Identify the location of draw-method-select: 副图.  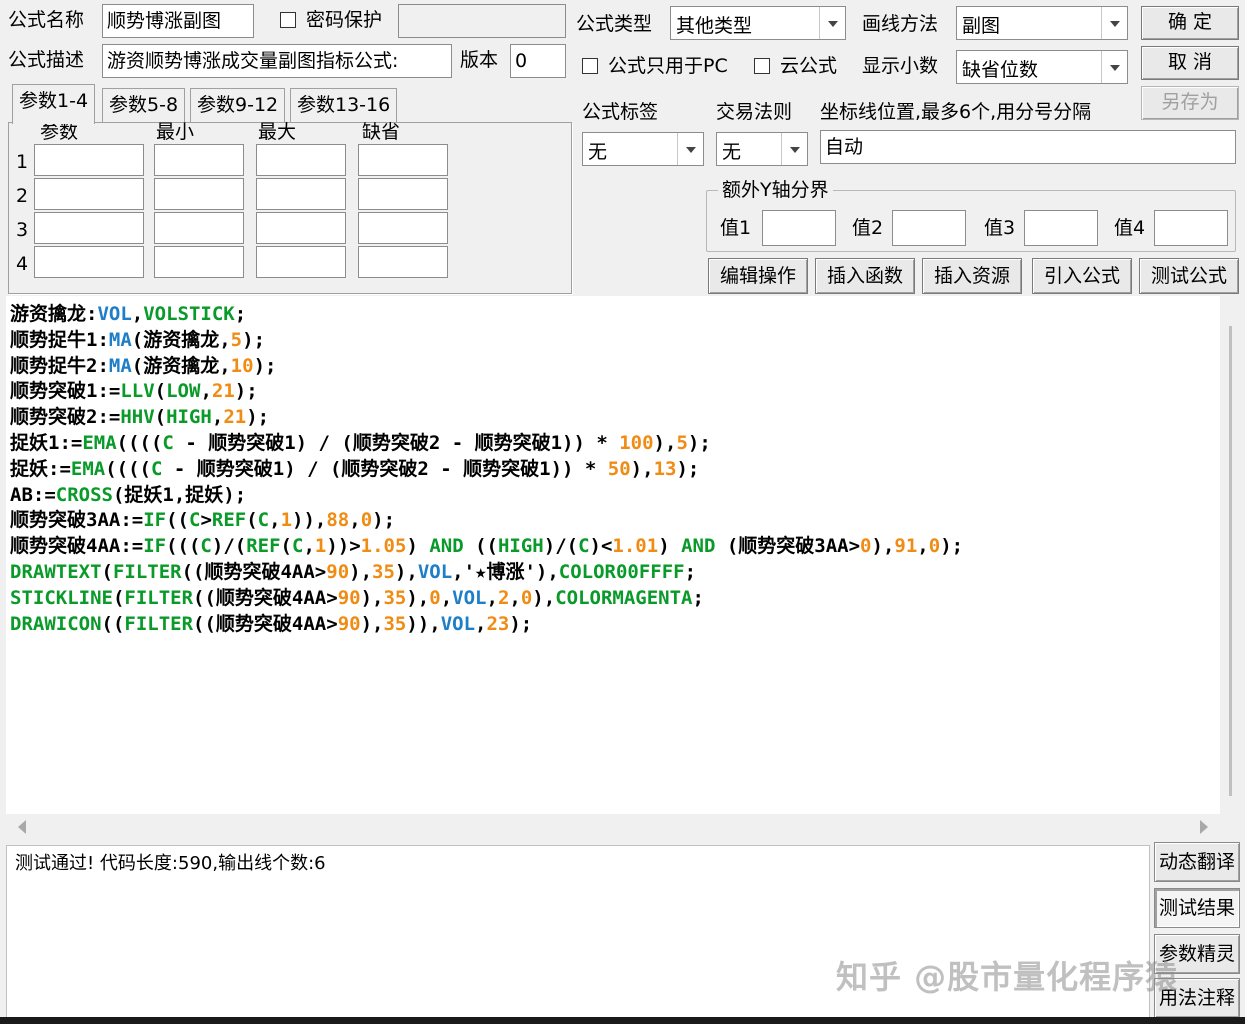
(1042, 23).